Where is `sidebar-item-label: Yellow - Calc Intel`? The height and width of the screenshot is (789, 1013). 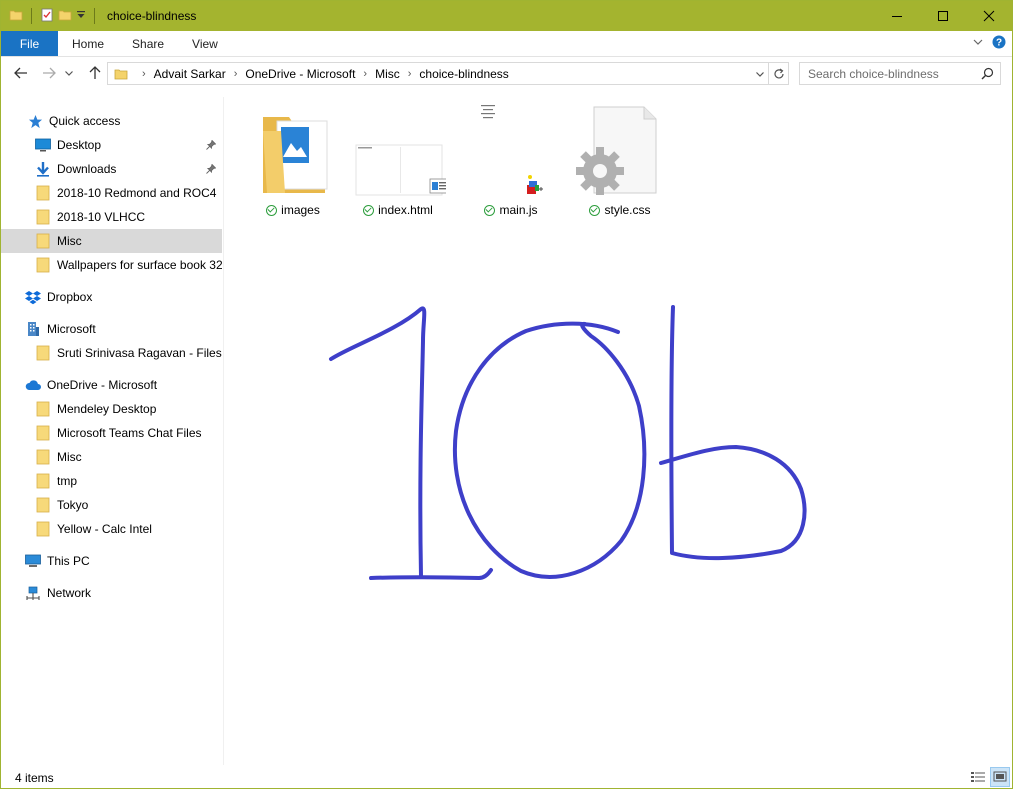
sidebar-item-label: Yellow - Calc Intel is located at coordinates (104, 529).